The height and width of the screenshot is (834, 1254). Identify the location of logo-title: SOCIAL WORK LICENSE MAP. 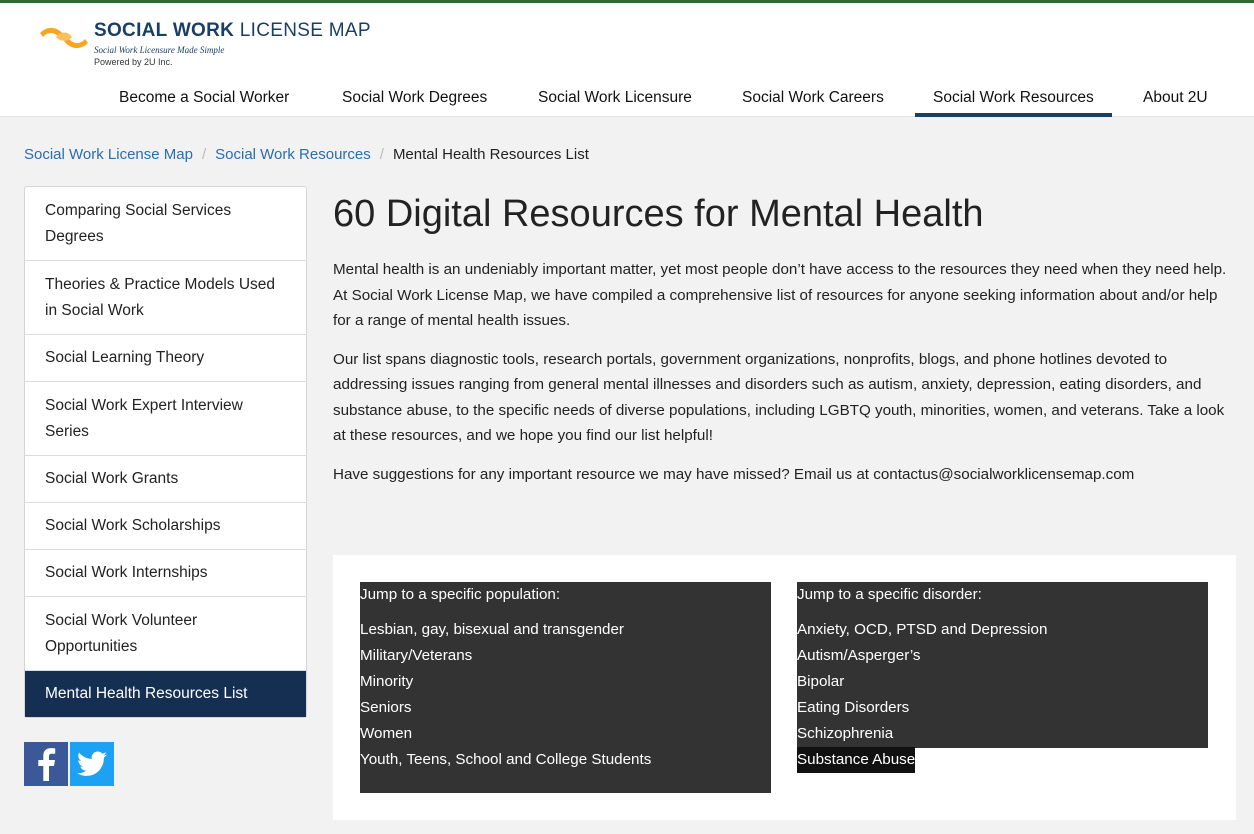
(232, 31).